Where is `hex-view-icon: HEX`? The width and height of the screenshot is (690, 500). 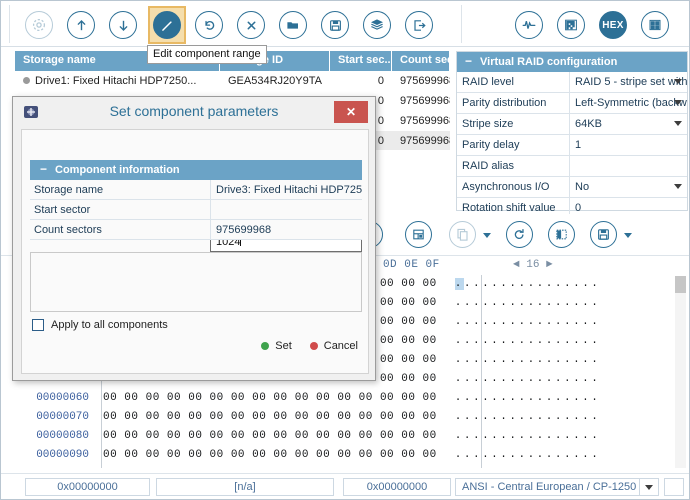
hex-view-icon: HEX is located at coordinates (613, 25).